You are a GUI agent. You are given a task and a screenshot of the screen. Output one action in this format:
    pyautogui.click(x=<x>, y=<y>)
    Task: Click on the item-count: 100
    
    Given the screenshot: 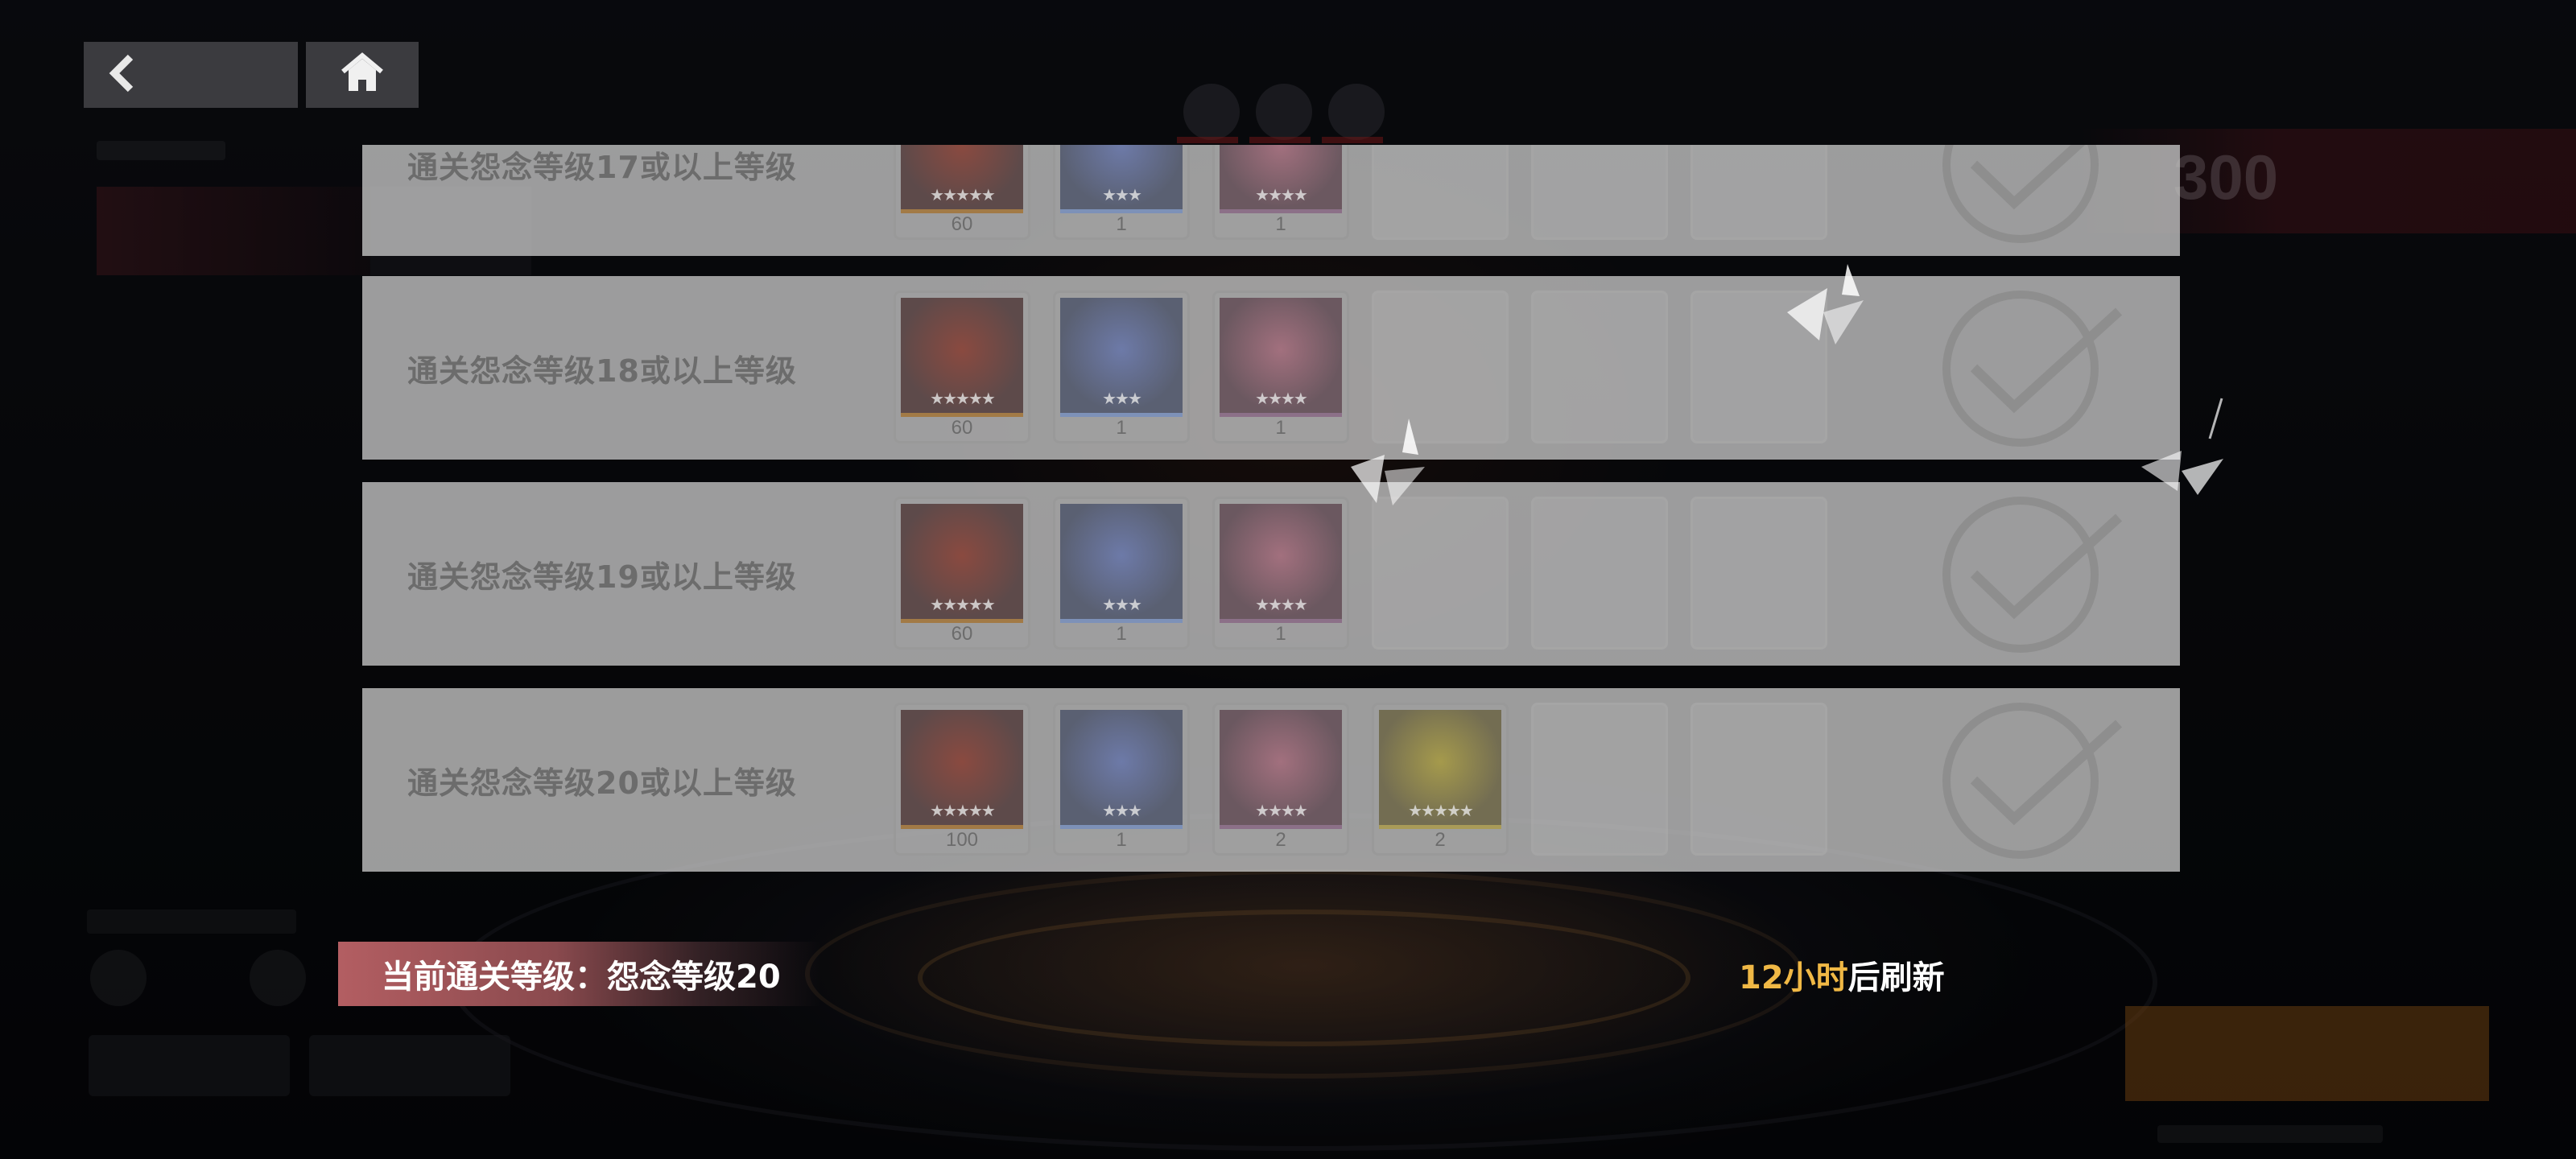 What is the action you would take?
    pyautogui.click(x=962, y=840)
    